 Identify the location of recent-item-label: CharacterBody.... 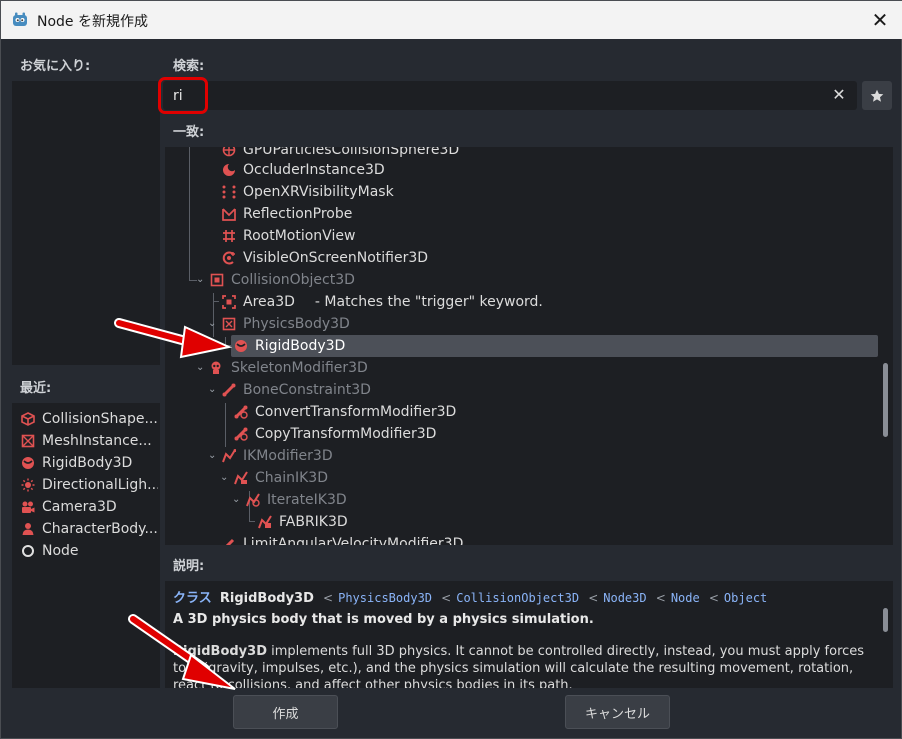
(100, 529).